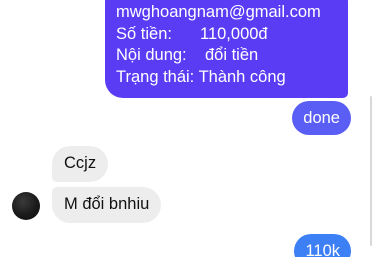 This screenshot has height=257, width=374. I want to click on received-message-amount-question: M đổi bnhiu, so click(107, 205).